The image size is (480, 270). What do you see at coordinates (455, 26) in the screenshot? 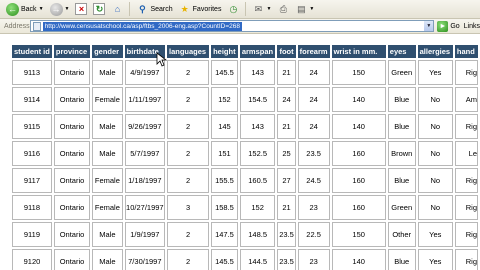
I see `go-label: Go` at bounding box center [455, 26].